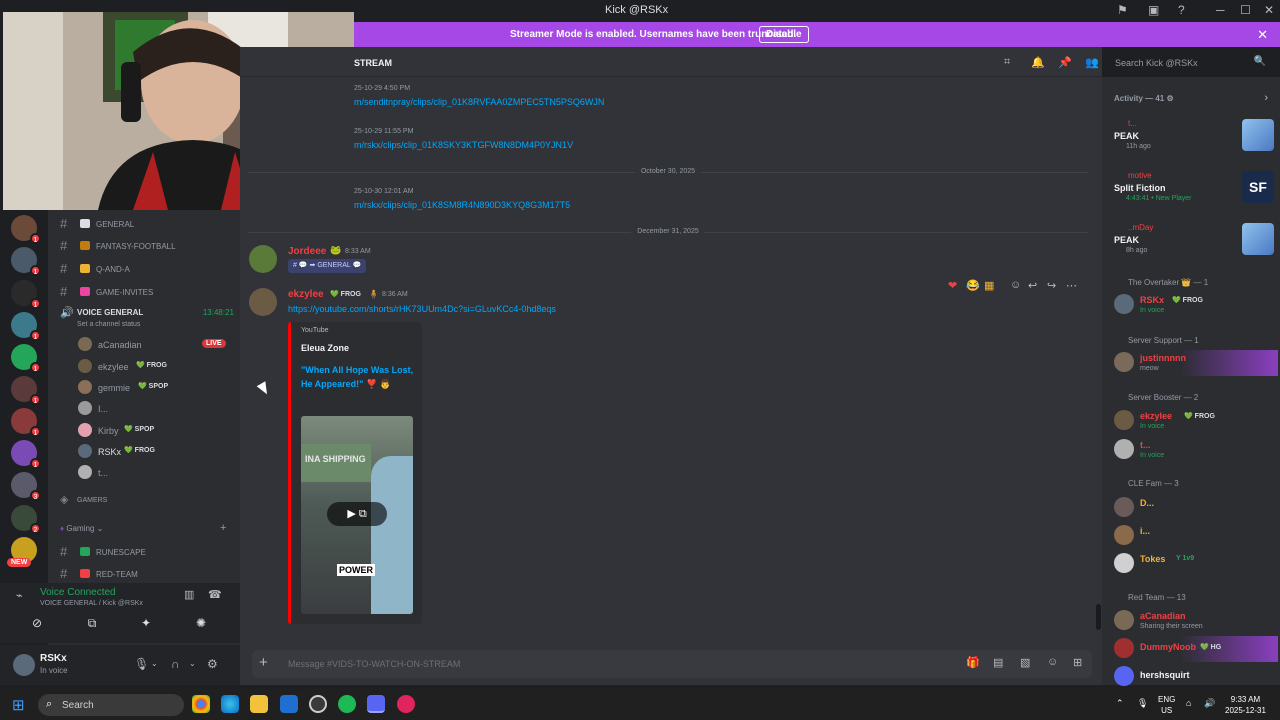 This screenshot has width=1280, height=720. I want to click on play-button-icon: ▶ ⧉, so click(357, 514).